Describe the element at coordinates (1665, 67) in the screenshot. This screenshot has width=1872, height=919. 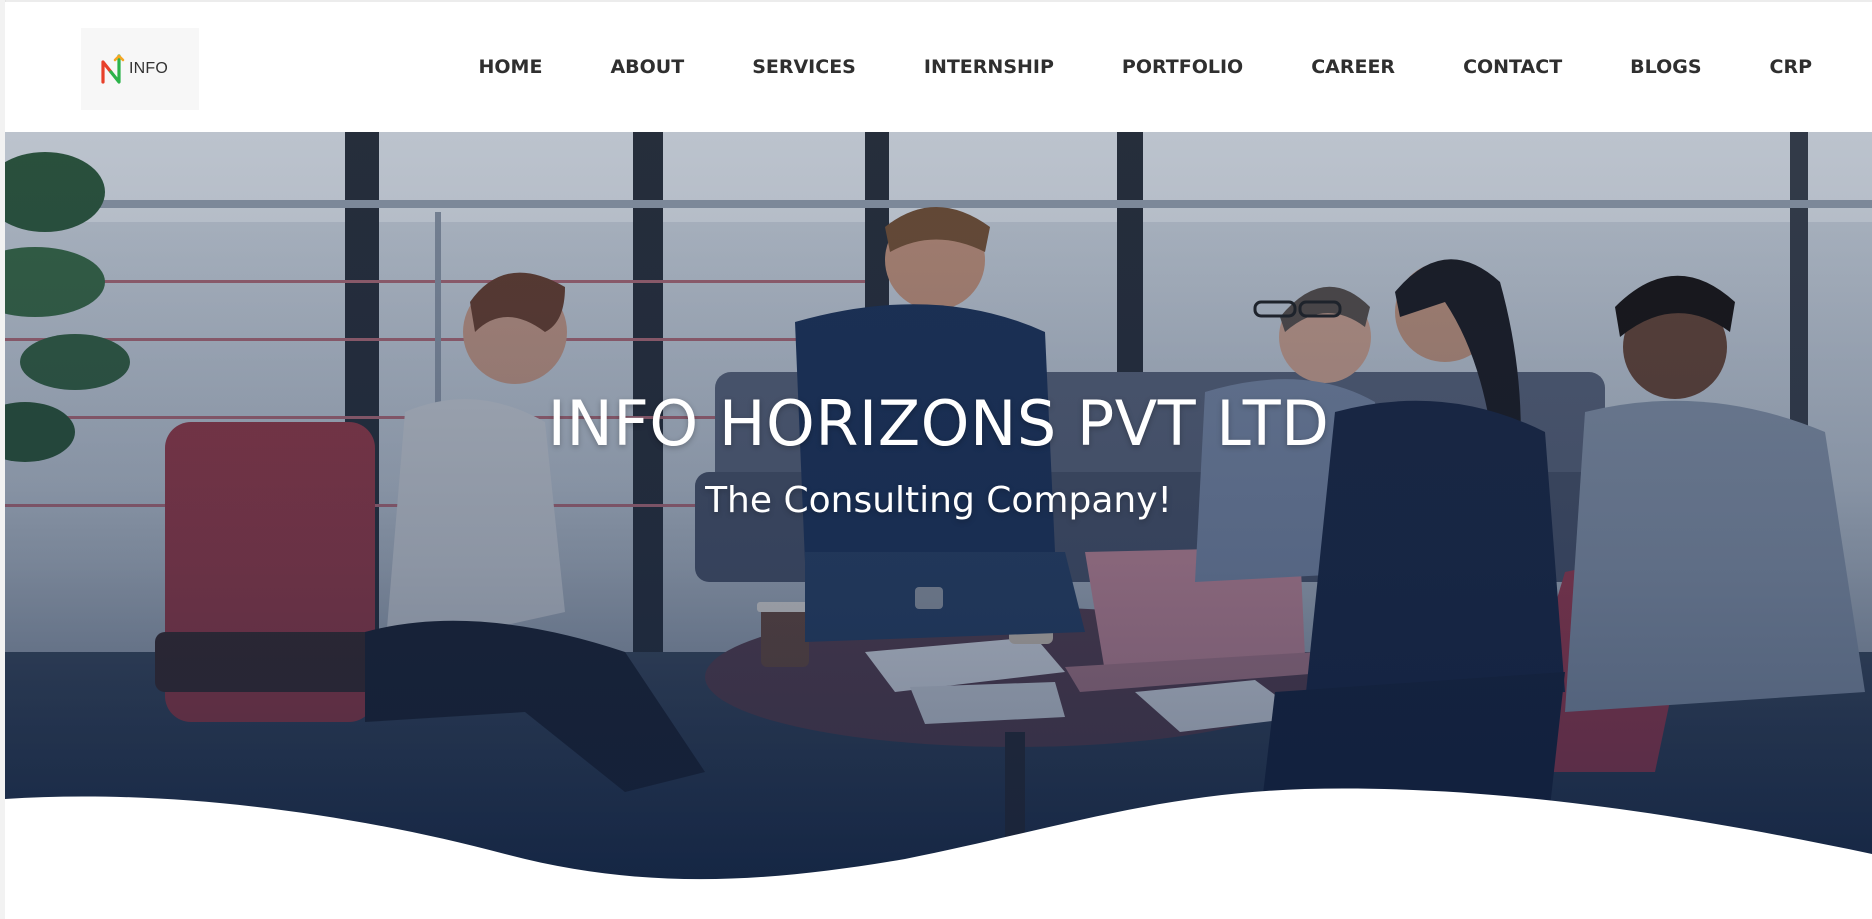
I see `nav-item-blogs: BLOGS` at that location.